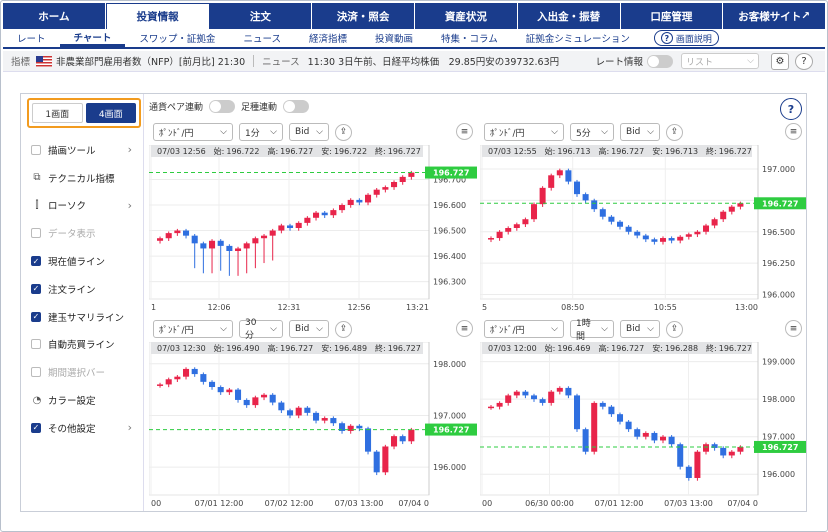  I want to click on subnav-item: チャート, so click(92, 38).